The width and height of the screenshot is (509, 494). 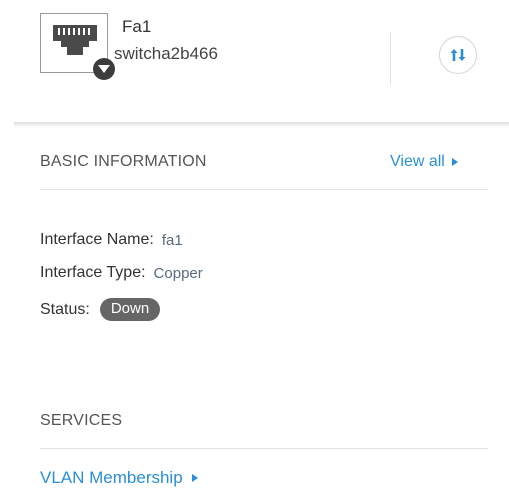 I want to click on header-shadow, so click(x=261, y=125).